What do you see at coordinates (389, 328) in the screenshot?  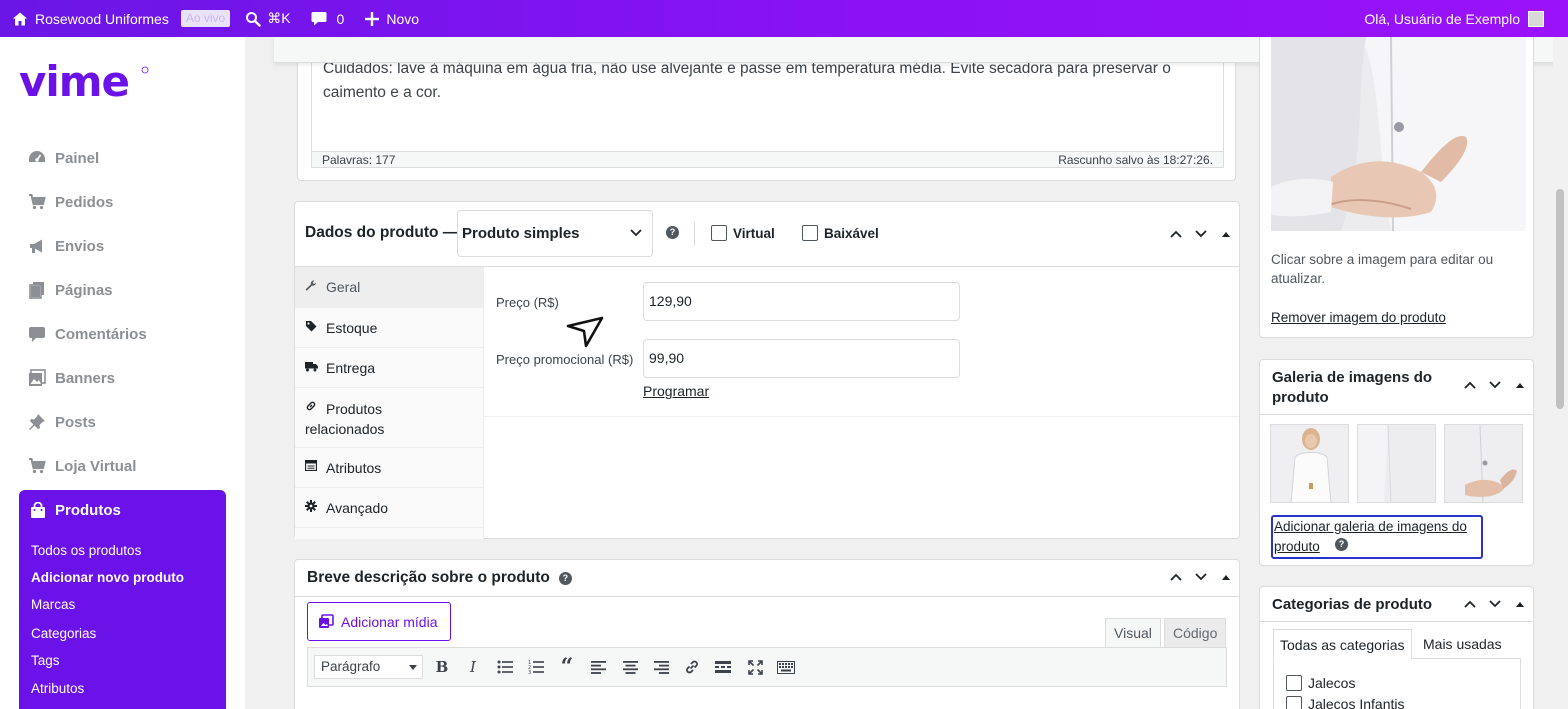 I see `tab-estoque: Estoque` at bounding box center [389, 328].